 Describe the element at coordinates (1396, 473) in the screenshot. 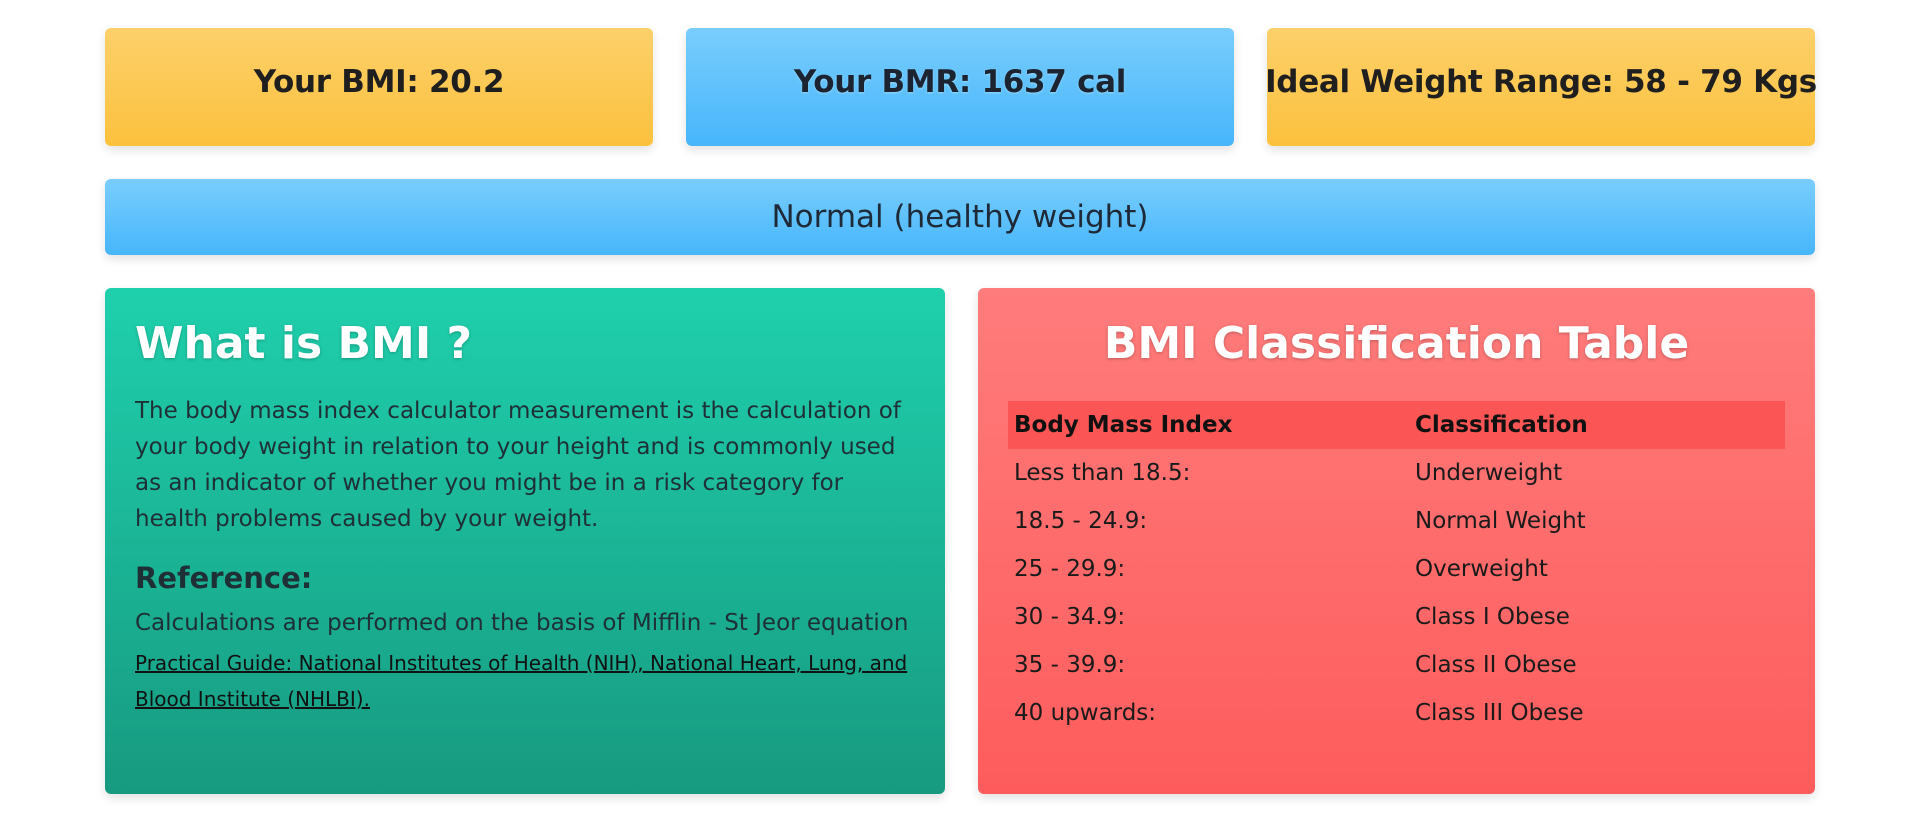

I see `table-row: Less than 18.5: Underweight` at that location.